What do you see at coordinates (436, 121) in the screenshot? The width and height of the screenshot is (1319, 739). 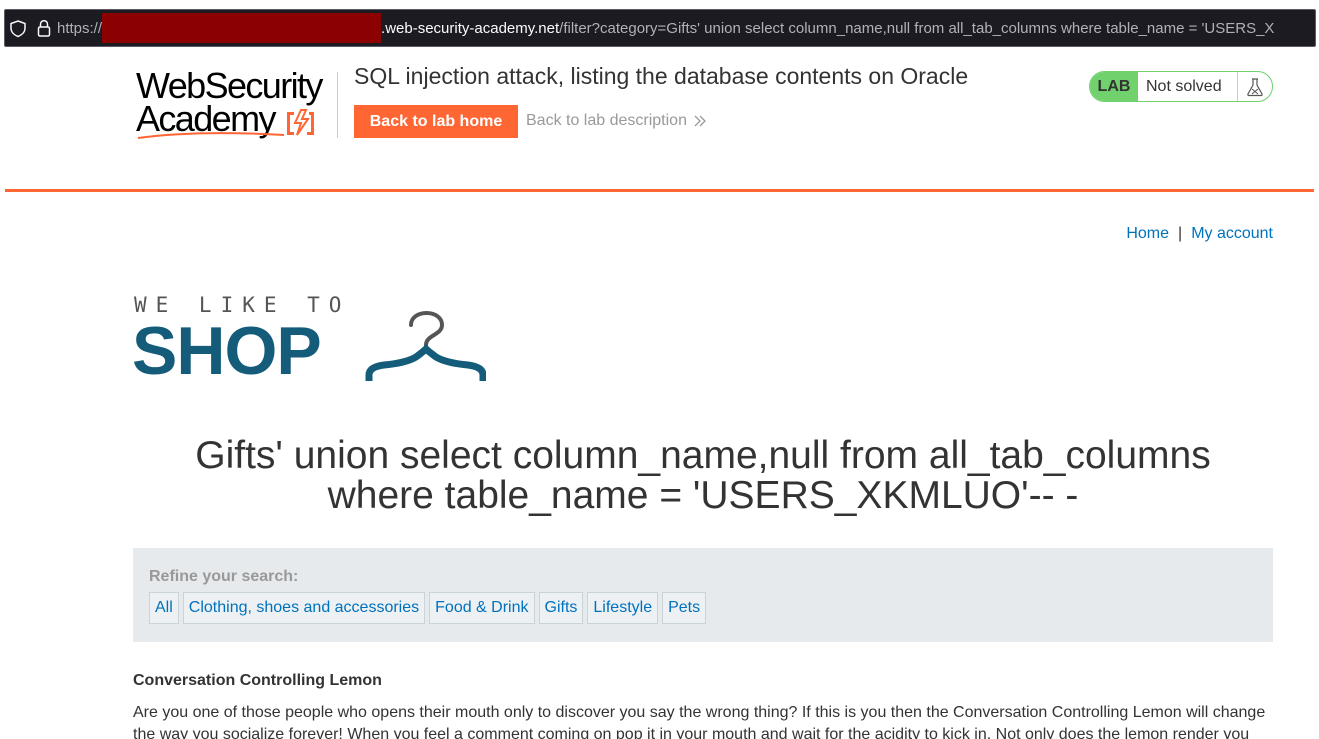 I see `back-to-lab-home-button: Back to lab home` at bounding box center [436, 121].